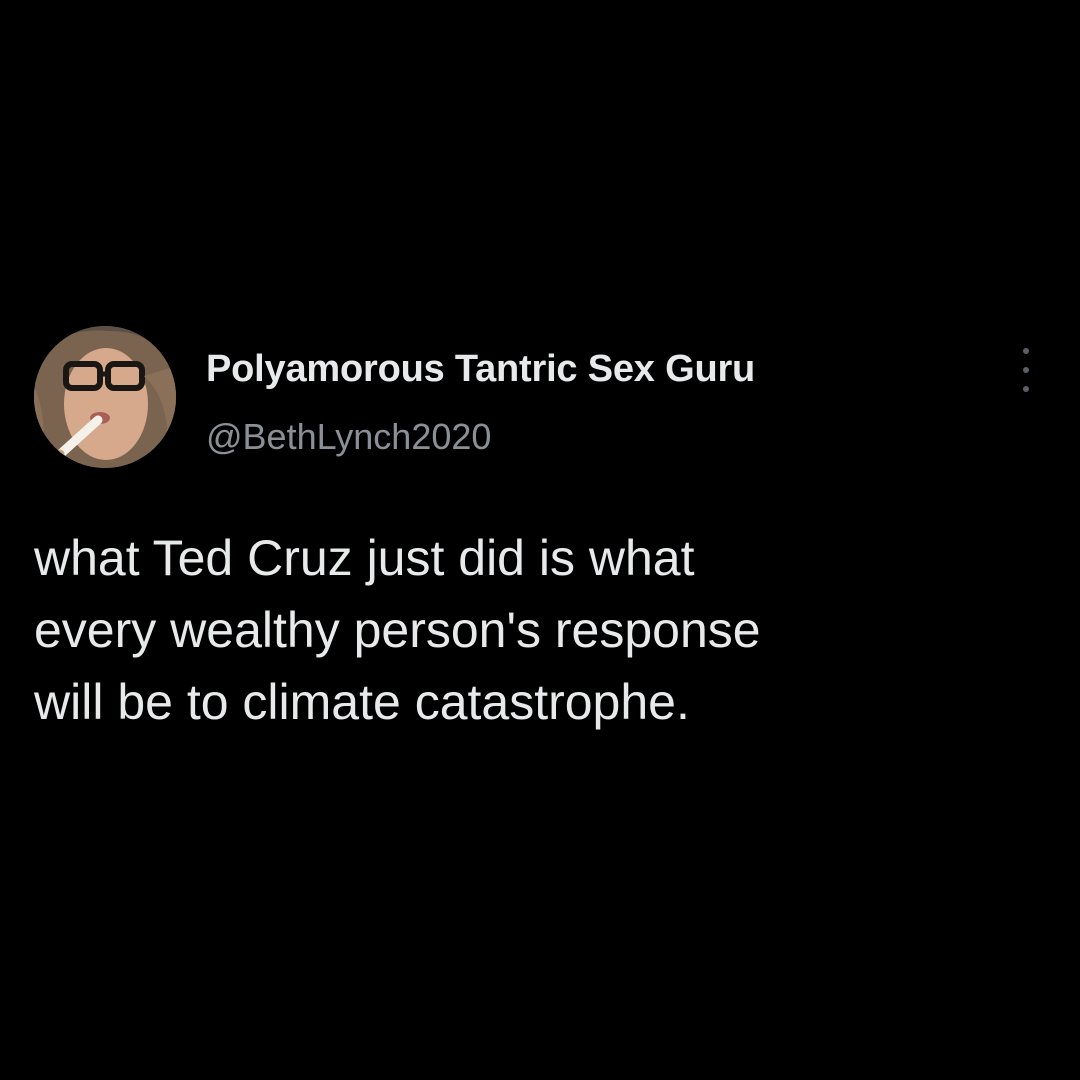 The height and width of the screenshot is (1080, 1080). What do you see at coordinates (348, 437) in the screenshot?
I see `author-handle: @BethLynch2020` at bounding box center [348, 437].